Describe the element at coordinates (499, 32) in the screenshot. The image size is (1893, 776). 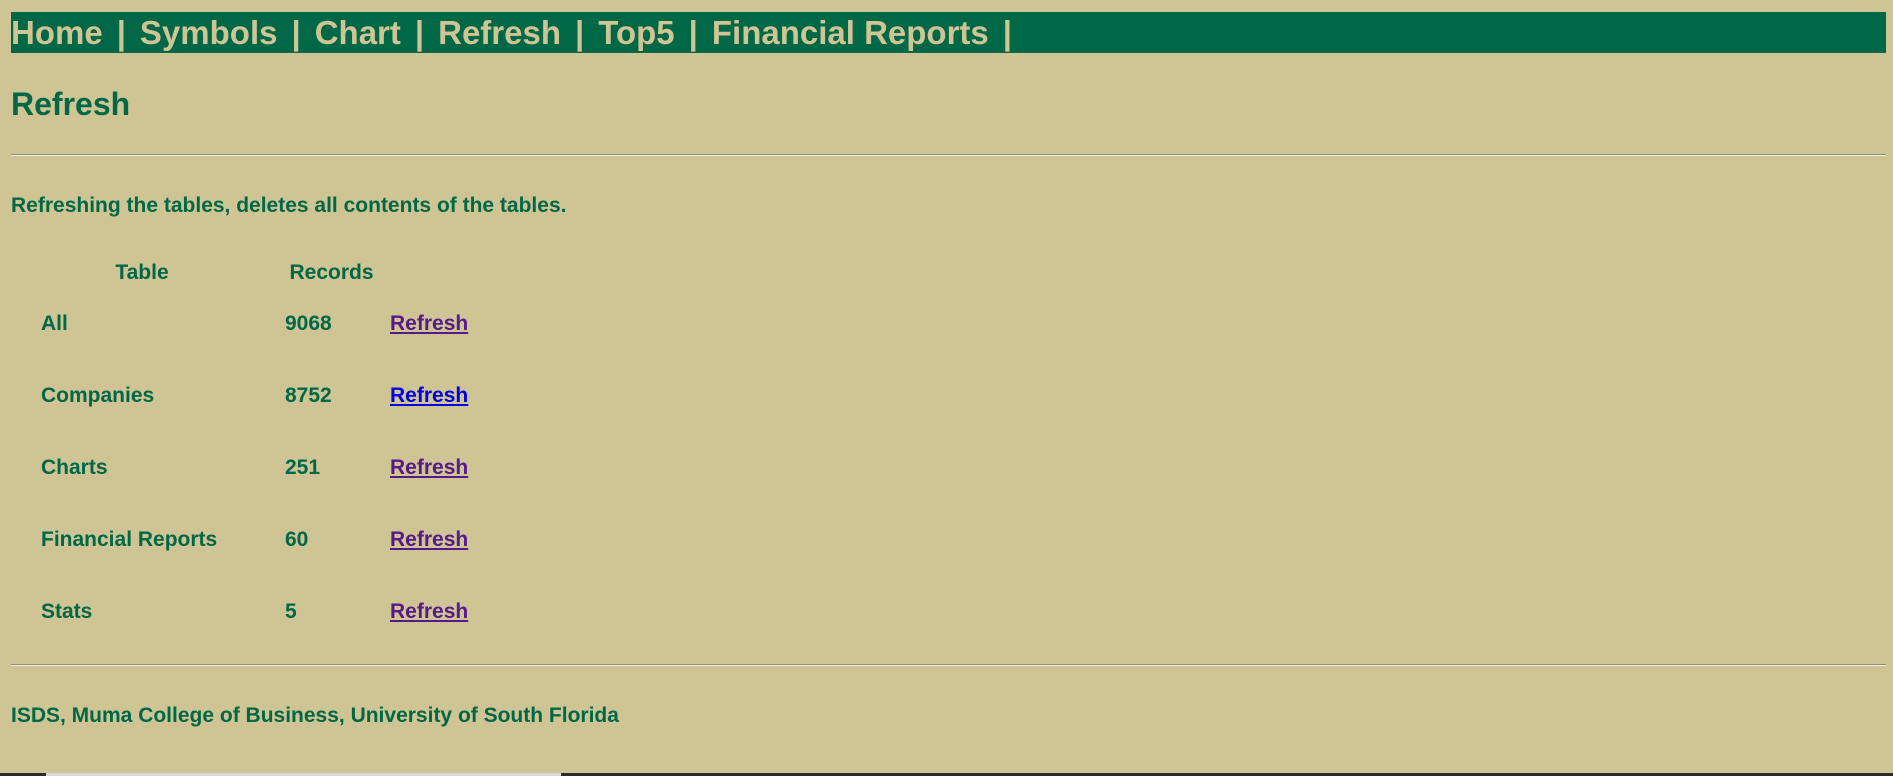
I see `nav-refresh-link: Refresh` at that location.